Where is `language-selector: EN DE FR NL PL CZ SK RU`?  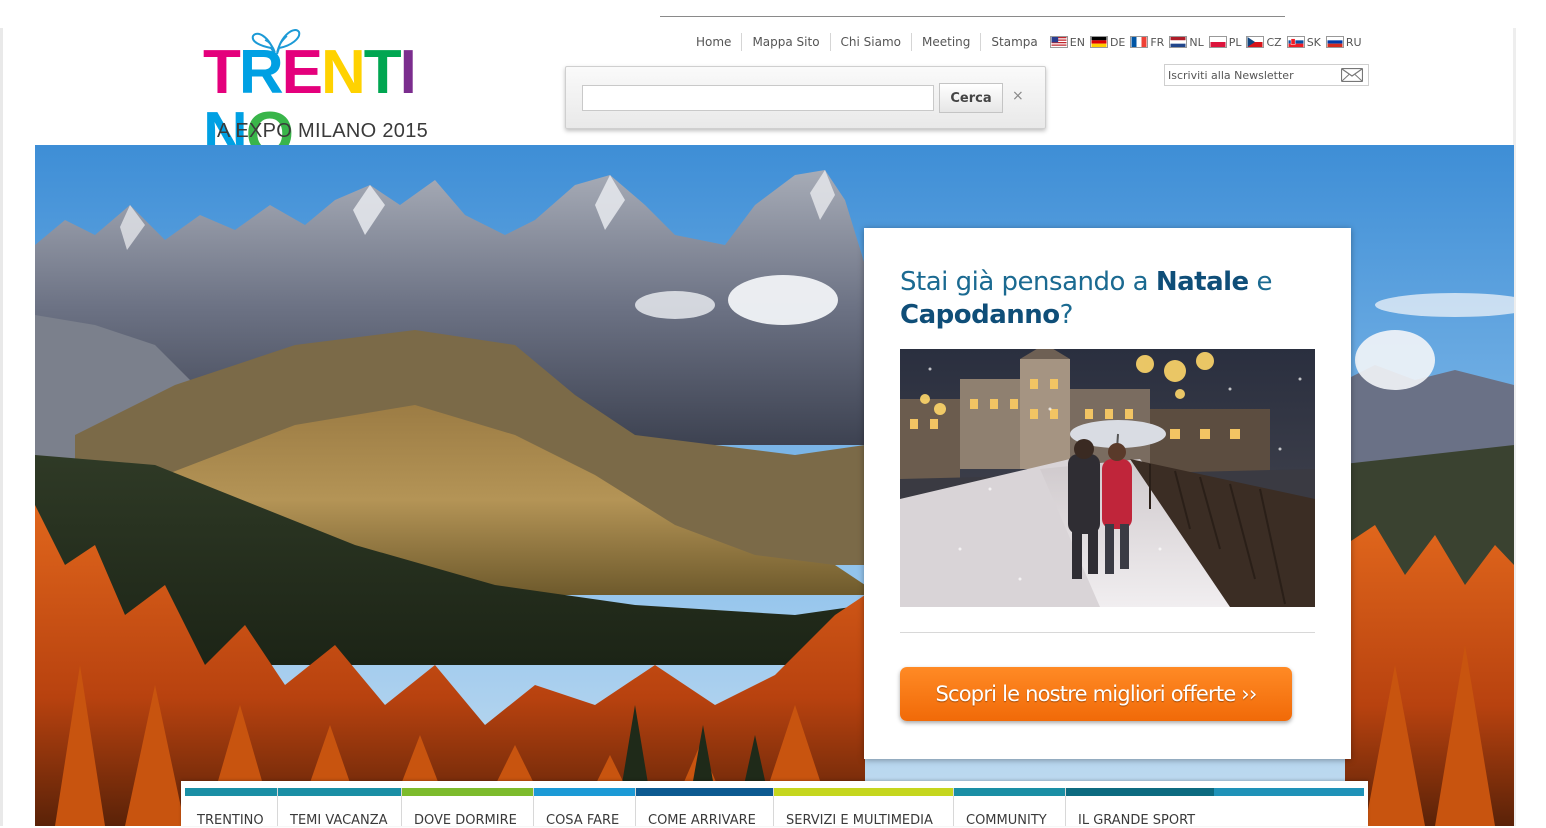 language-selector: EN DE FR NL PL CZ SK RU is located at coordinates (1208, 42).